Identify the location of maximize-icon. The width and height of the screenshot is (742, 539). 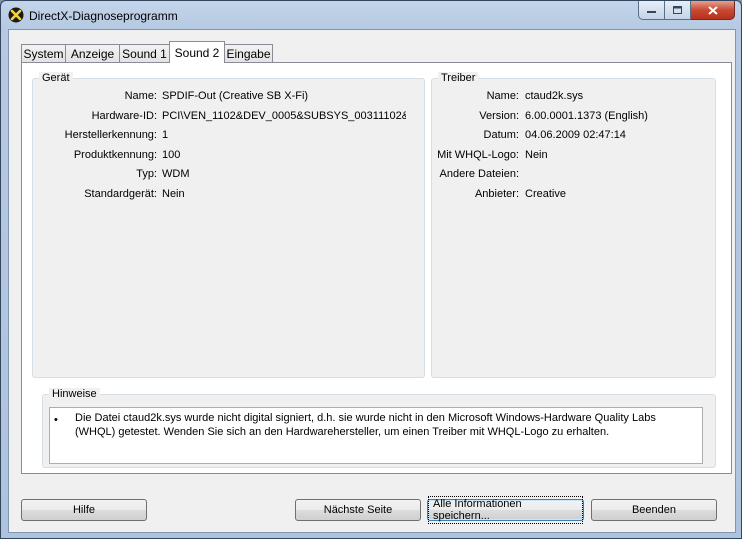
(677, 10).